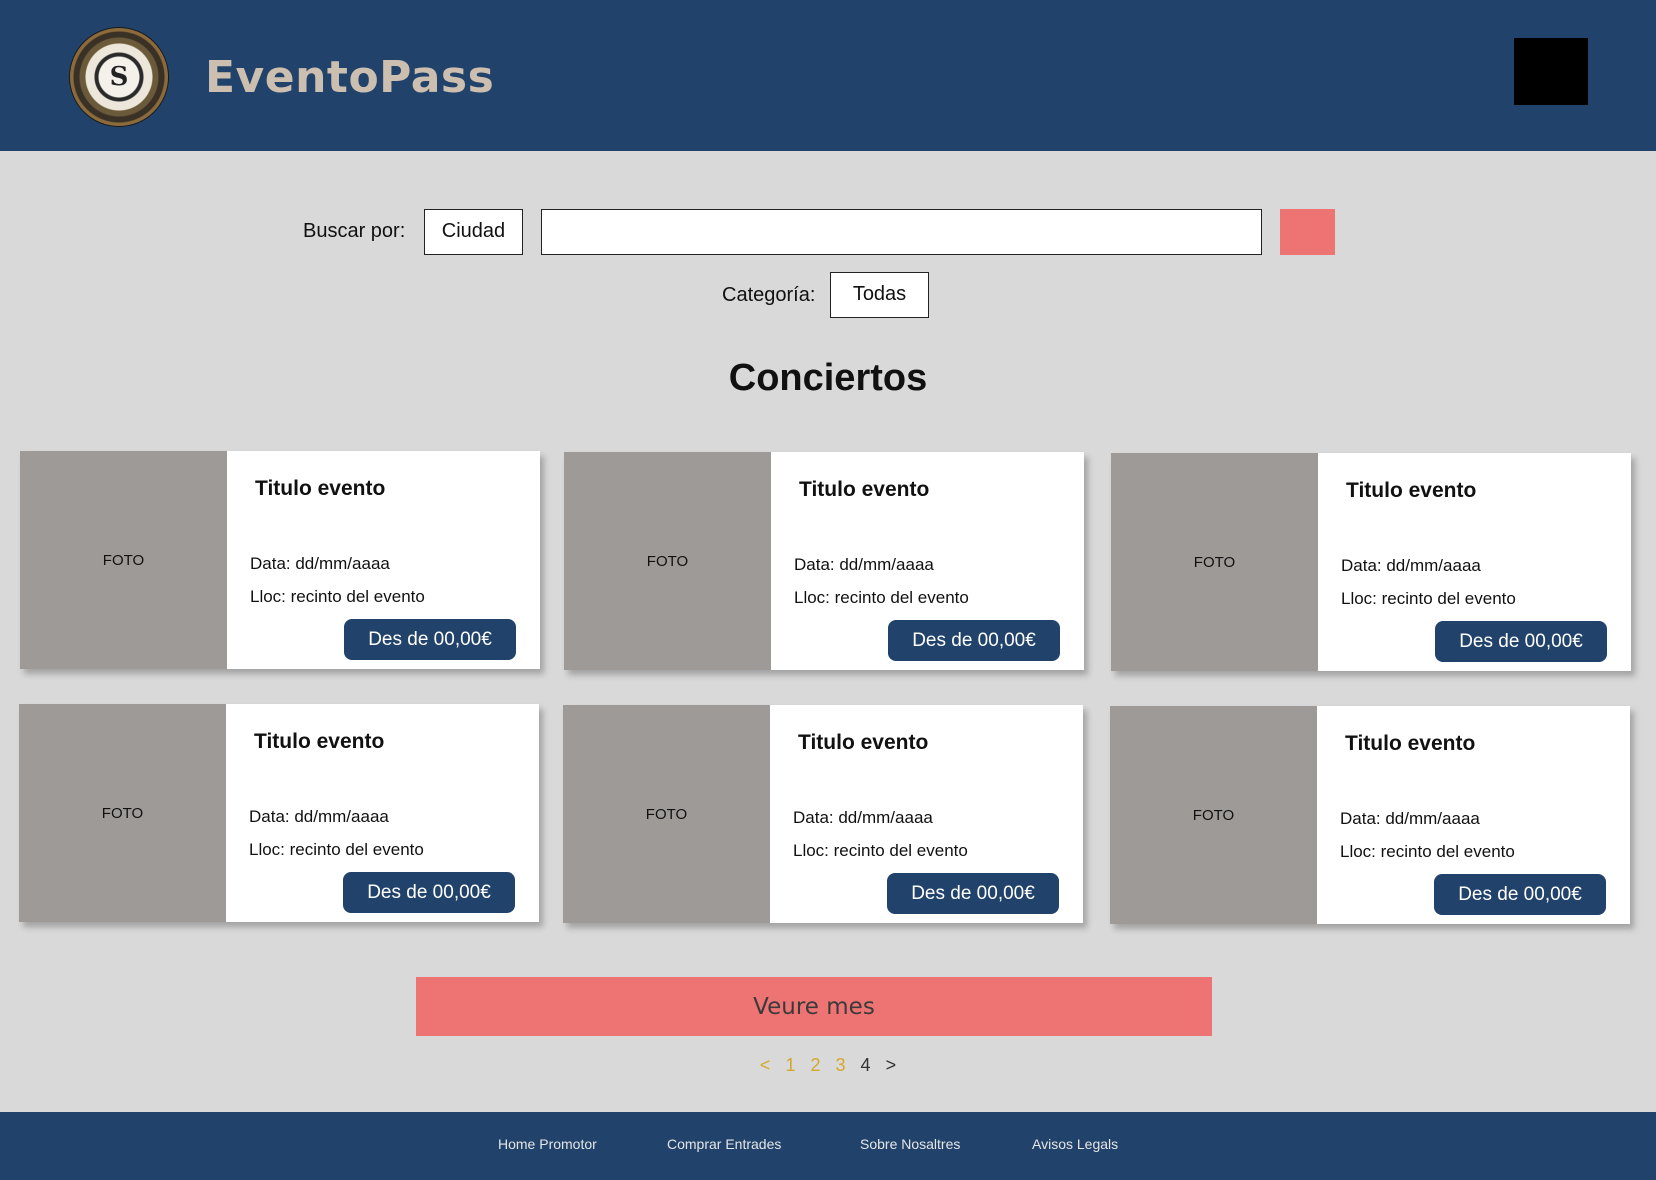  What do you see at coordinates (828, 1065) in the screenshot?
I see `pagination: < 1 2 3 4 >` at bounding box center [828, 1065].